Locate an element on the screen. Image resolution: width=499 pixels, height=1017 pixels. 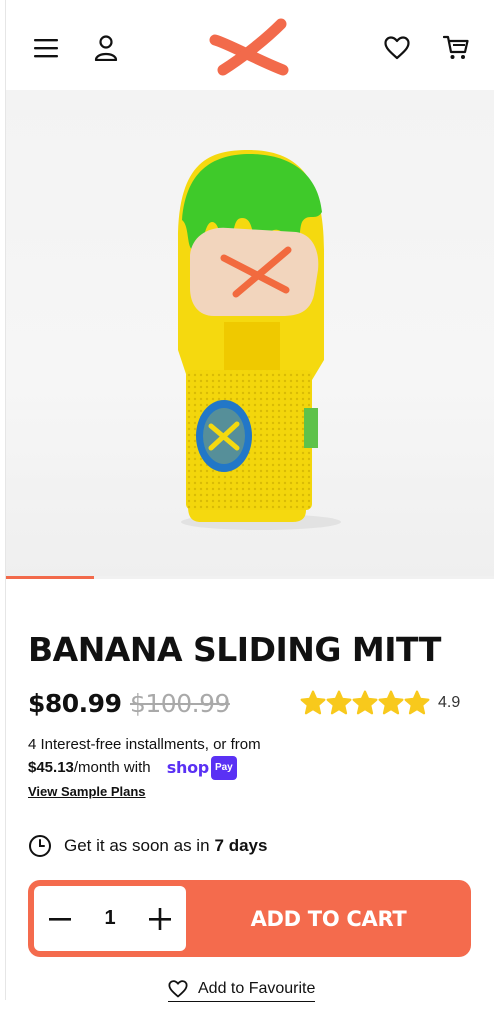
add-to-favourite-label: Add to Favourite is located at coordinates (257, 988).